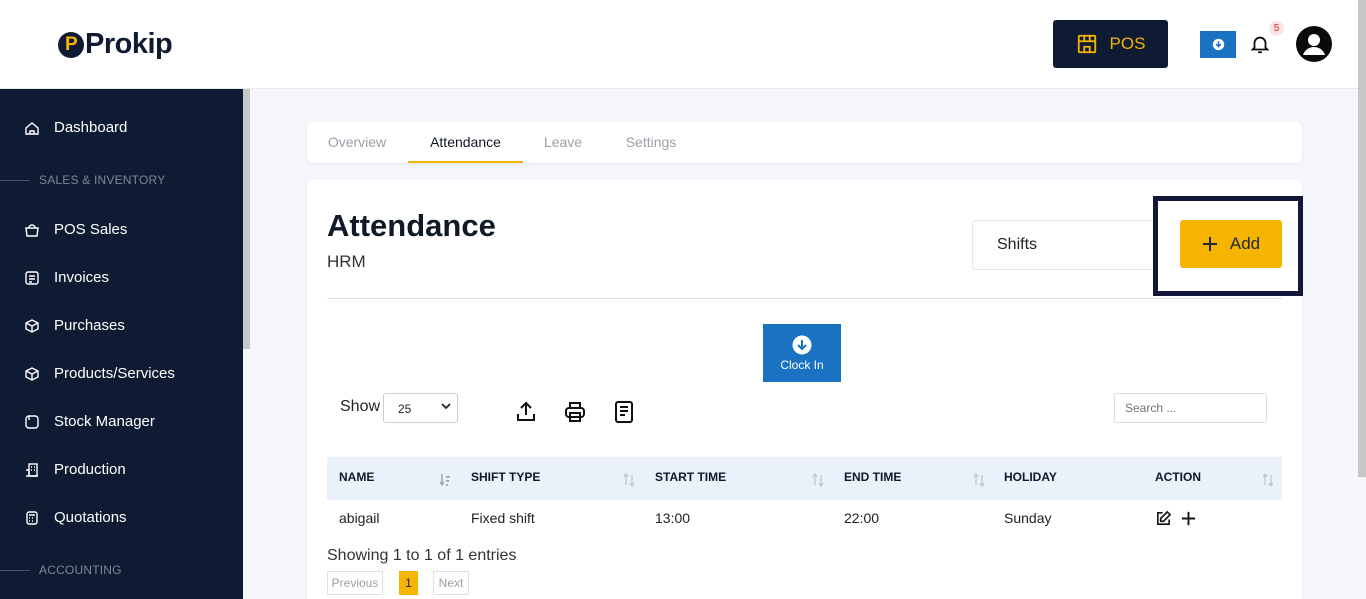 The height and width of the screenshot is (599, 1366). I want to click on pos-button-label: POS, so click(1127, 43).